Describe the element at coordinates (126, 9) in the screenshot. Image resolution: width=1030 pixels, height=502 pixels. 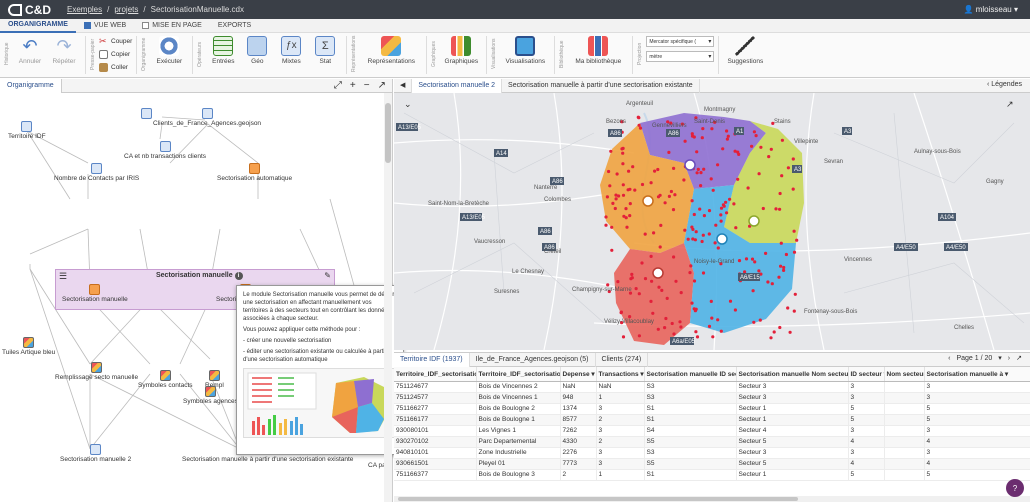
I see `breadcrumb-projets: projets` at that location.